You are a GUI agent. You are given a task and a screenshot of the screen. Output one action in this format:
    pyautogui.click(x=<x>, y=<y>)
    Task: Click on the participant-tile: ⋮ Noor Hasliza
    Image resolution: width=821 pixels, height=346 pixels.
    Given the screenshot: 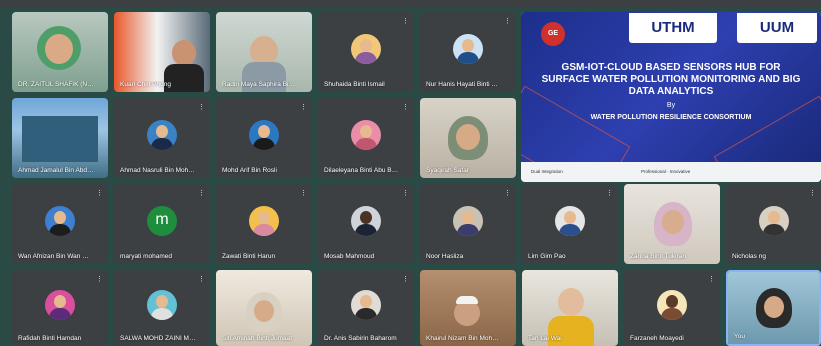 What is the action you would take?
    pyautogui.click(x=468, y=224)
    